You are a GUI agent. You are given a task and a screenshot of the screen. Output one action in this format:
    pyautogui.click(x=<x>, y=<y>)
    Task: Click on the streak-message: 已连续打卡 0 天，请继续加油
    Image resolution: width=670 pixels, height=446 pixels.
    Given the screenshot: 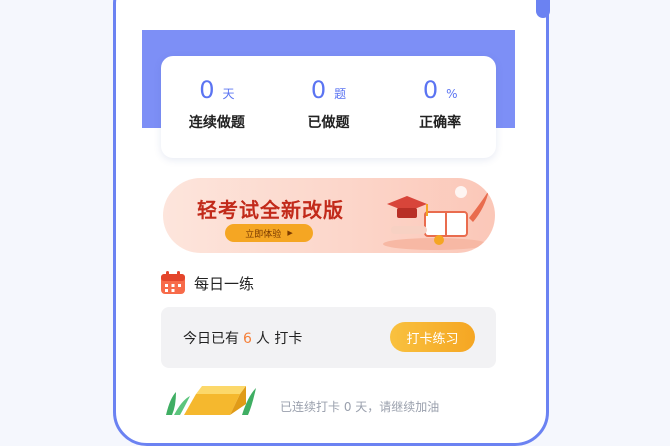 What is the action you would take?
    pyautogui.click(x=360, y=407)
    